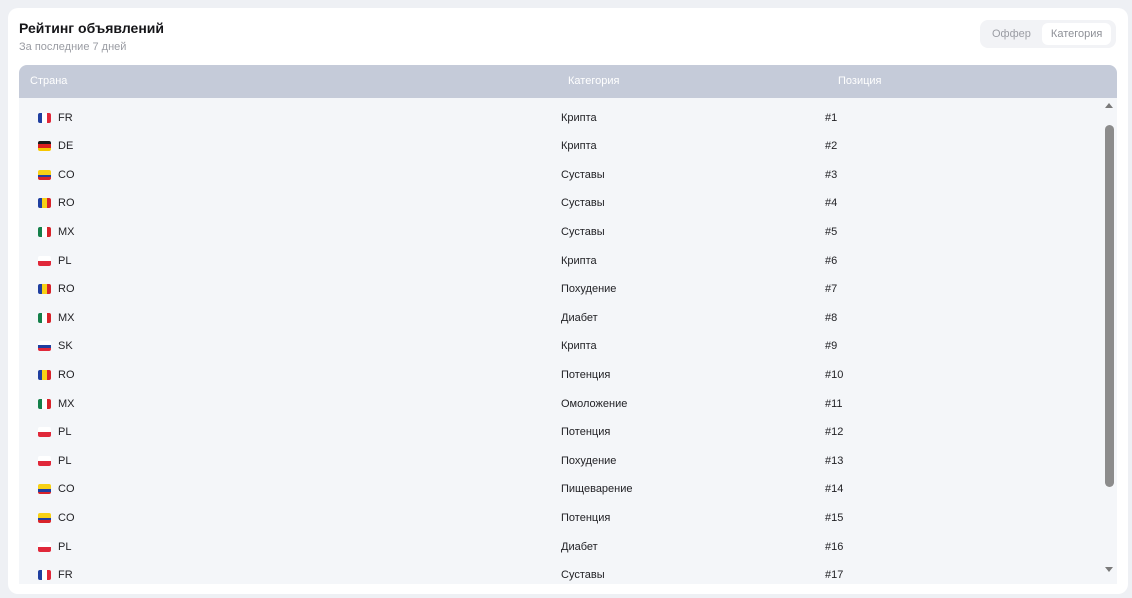 This screenshot has height=598, width=1132. Describe the element at coordinates (834, 403) in the screenshot. I see `cell-position: #11` at that location.